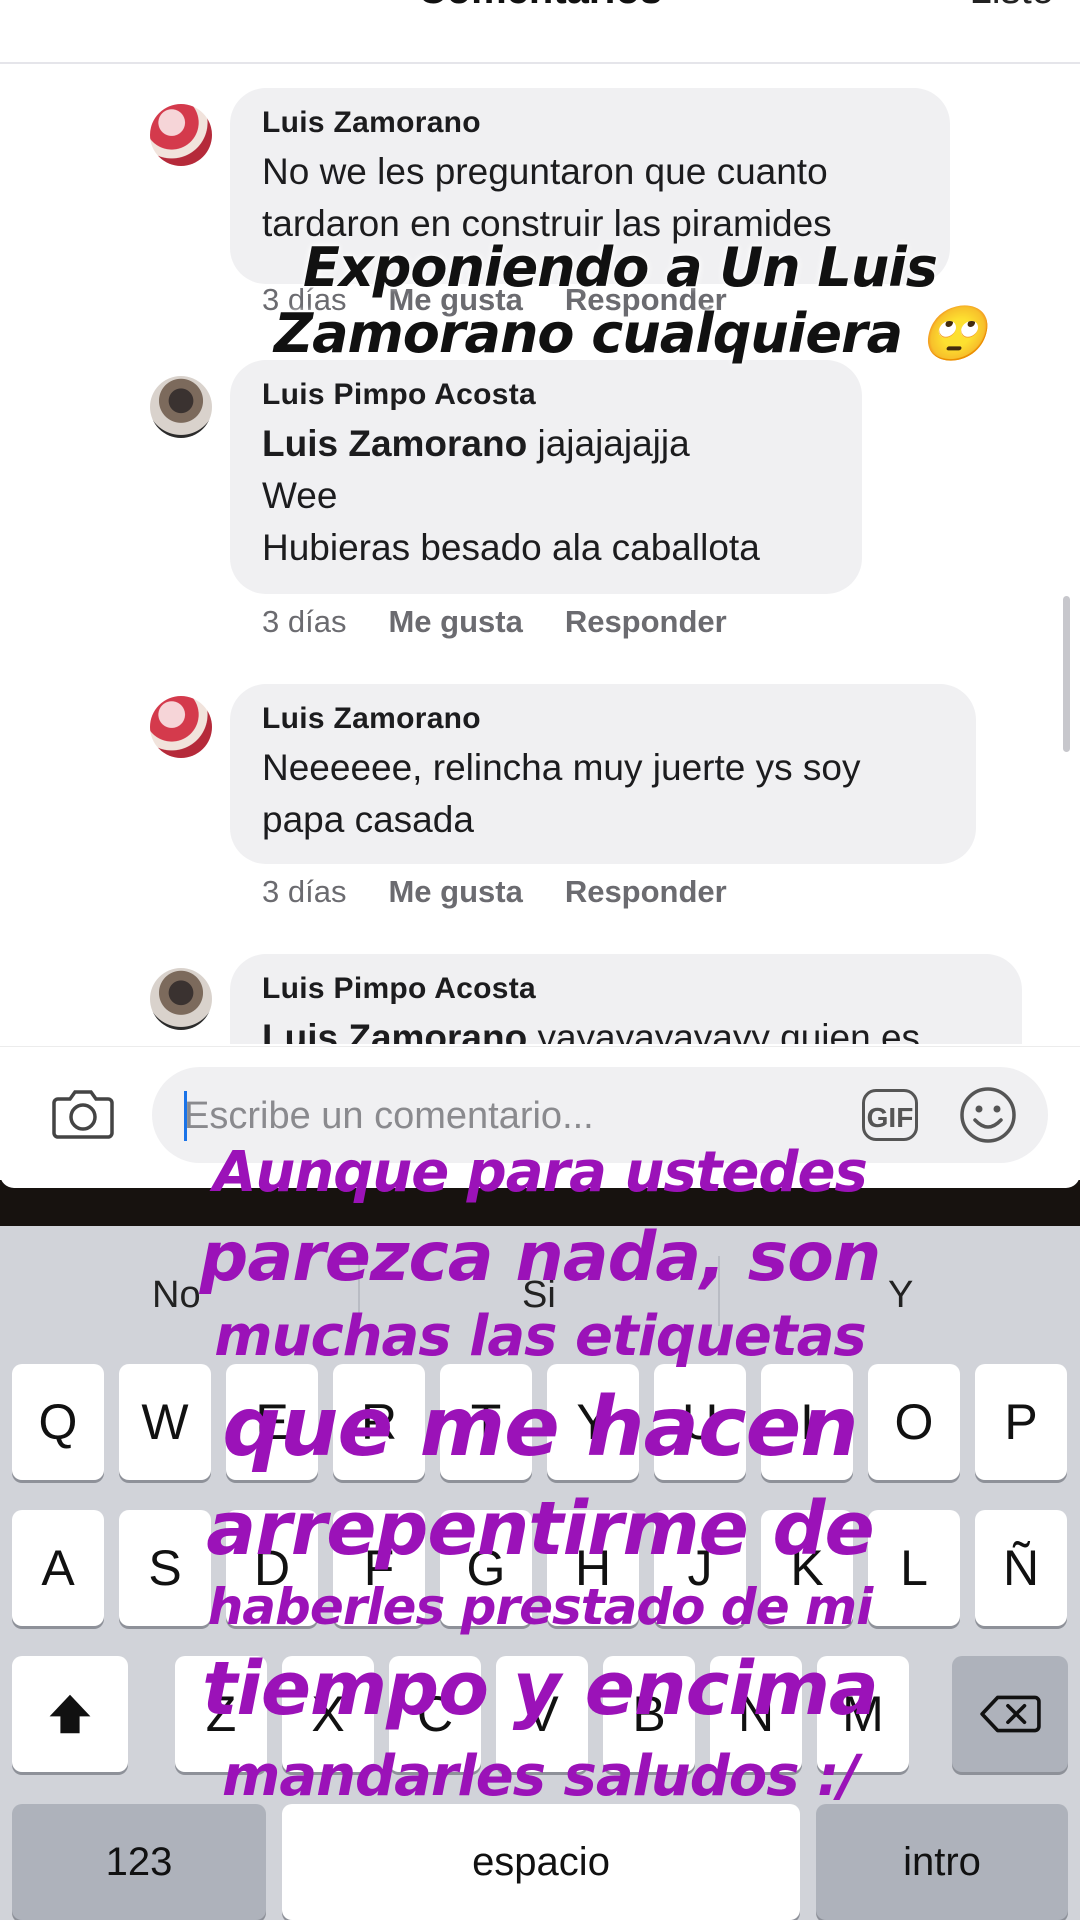 This screenshot has height=1920, width=1080. What do you see at coordinates (139, 1862) in the screenshot?
I see `numbers-key: 123` at bounding box center [139, 1862].